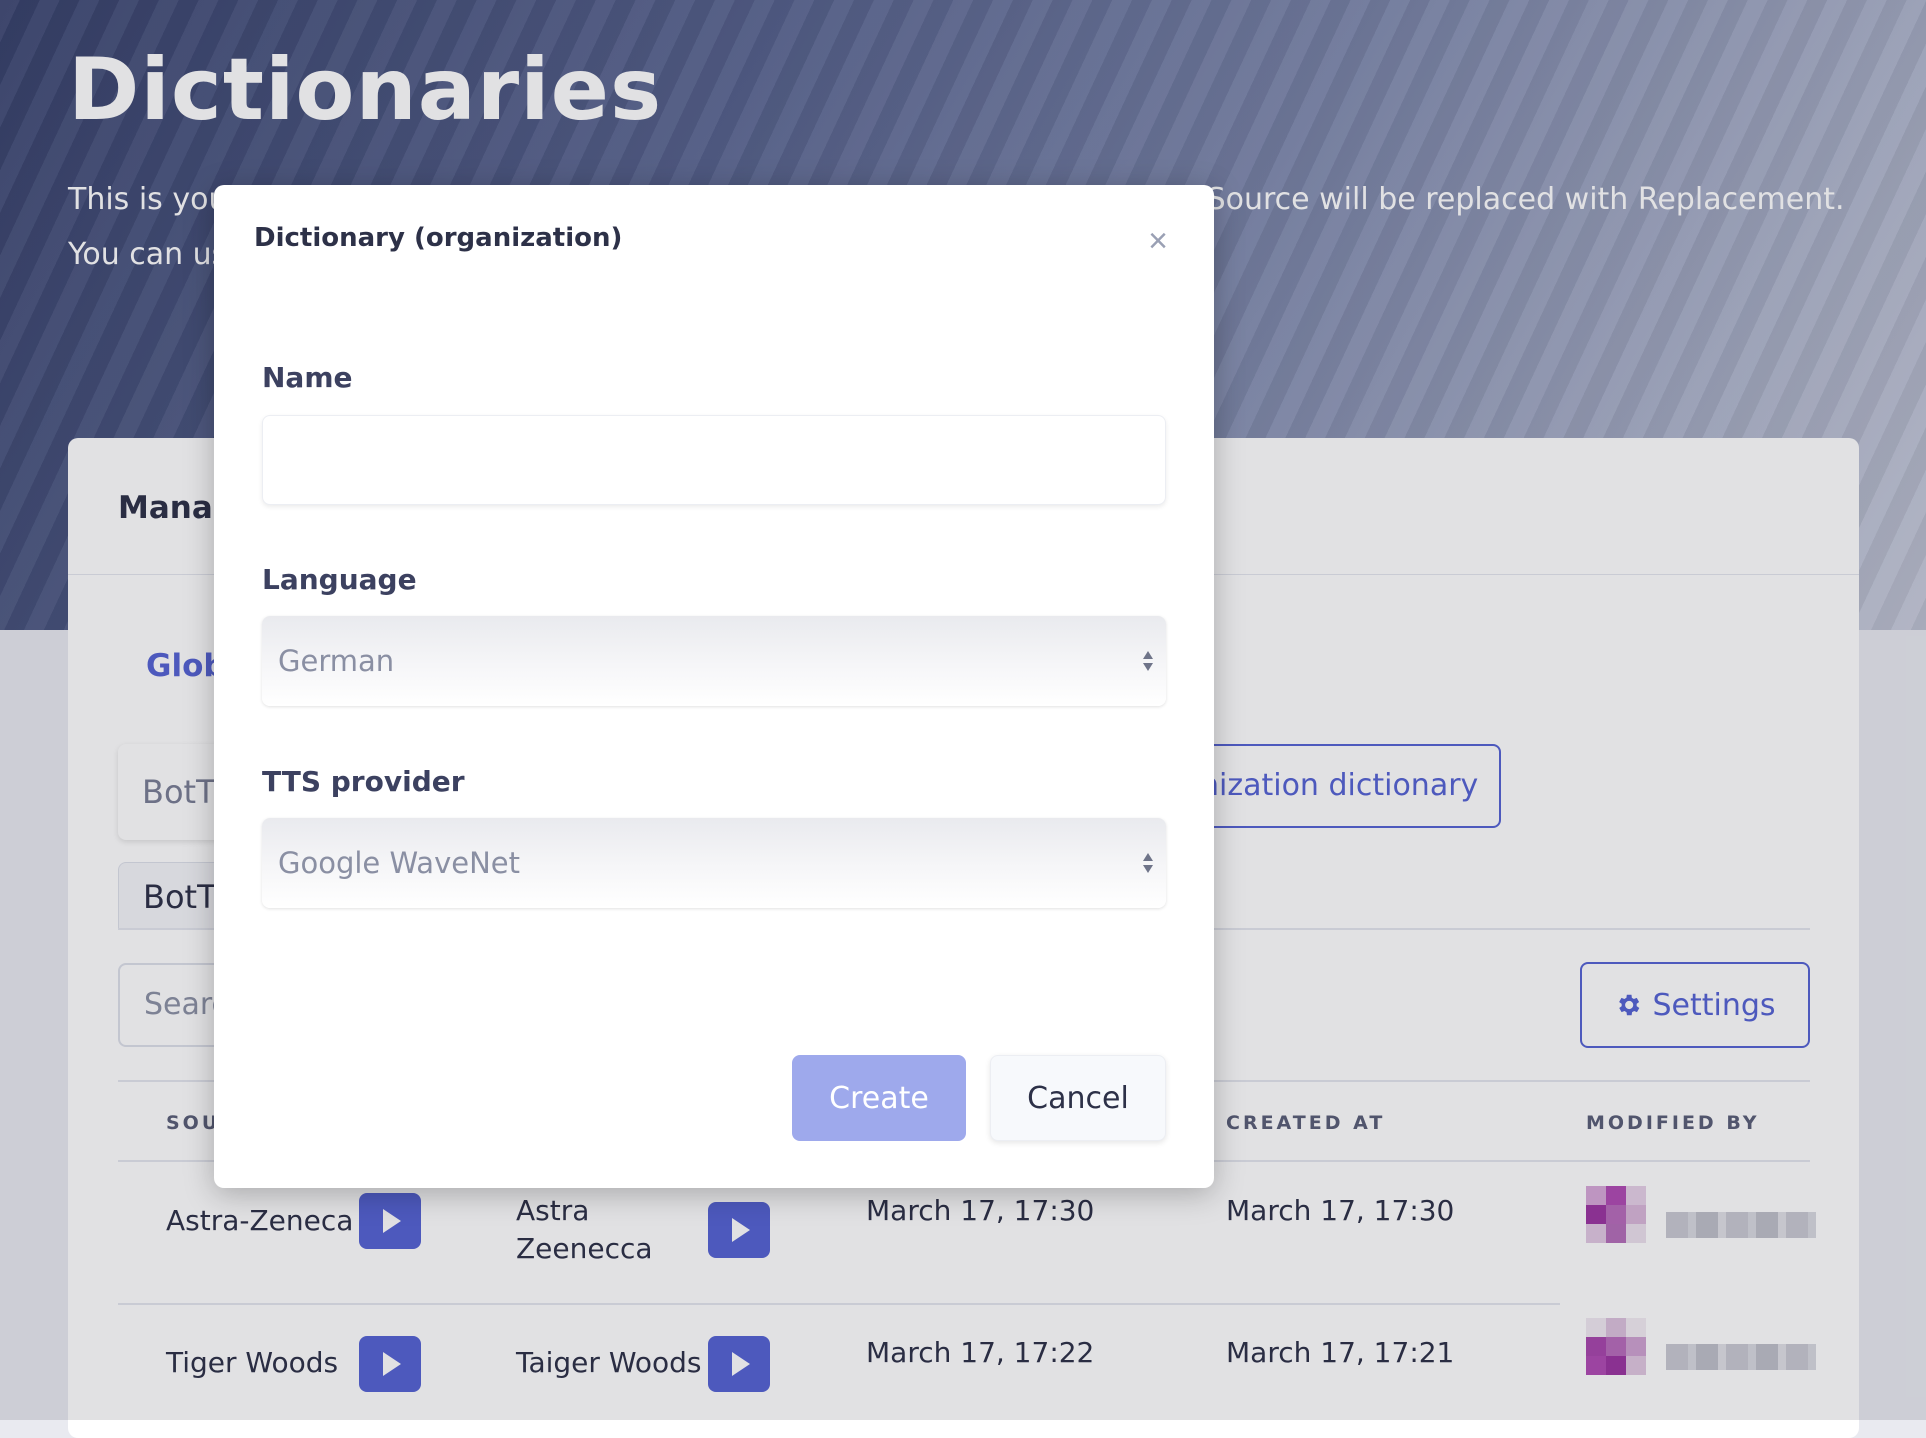  Describe the element at coordinates (714, 460) in the screenshot. I see `name-field` at that location.